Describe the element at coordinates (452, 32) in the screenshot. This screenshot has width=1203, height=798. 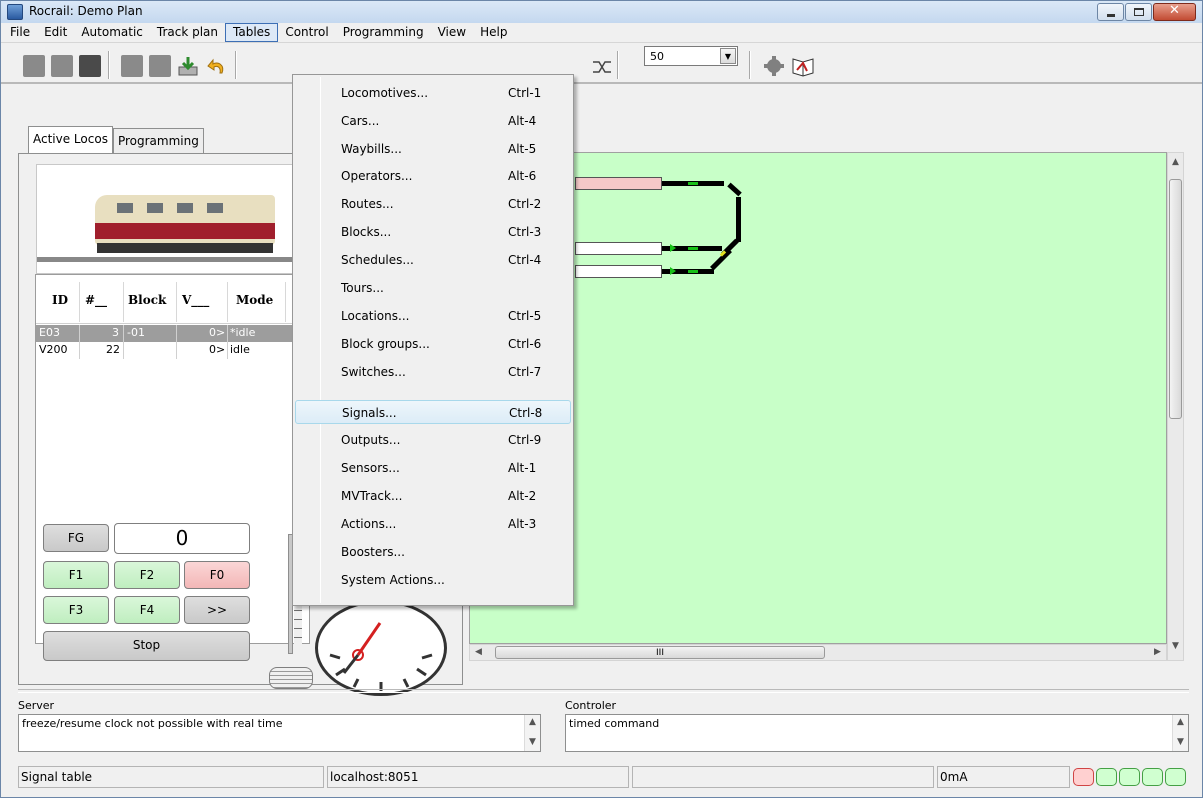
I see `menu-view: View` at that location.